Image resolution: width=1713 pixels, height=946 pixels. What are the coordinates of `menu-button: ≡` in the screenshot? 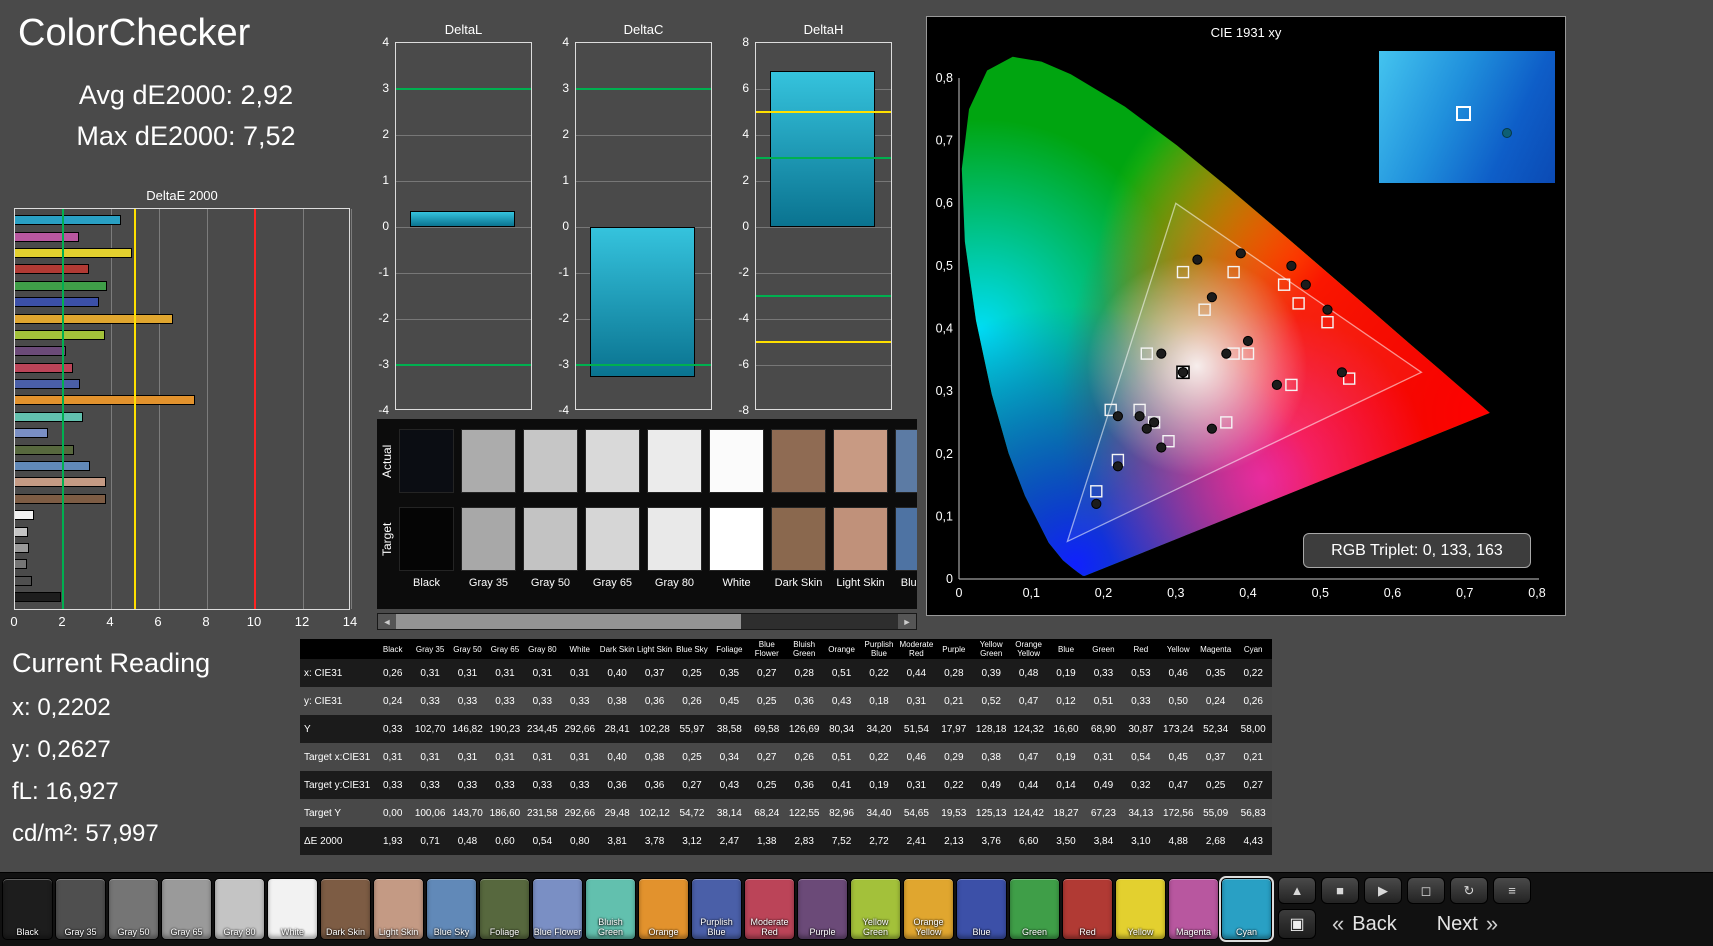 It's located at (1512, 890).